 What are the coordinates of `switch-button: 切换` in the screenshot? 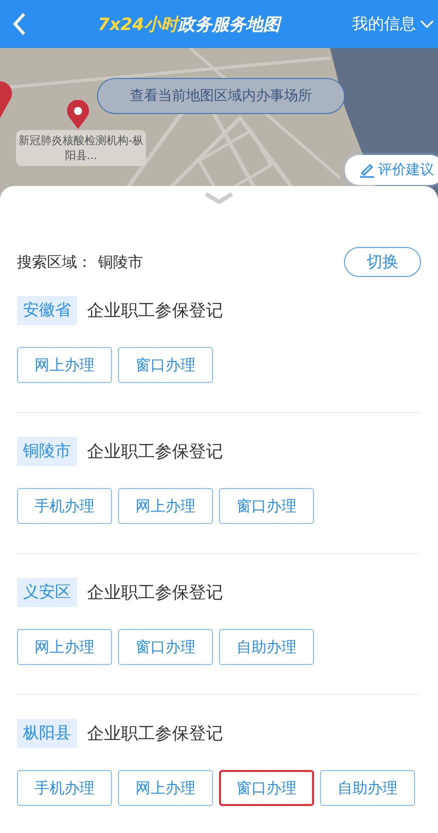 It's located at (382, 262).